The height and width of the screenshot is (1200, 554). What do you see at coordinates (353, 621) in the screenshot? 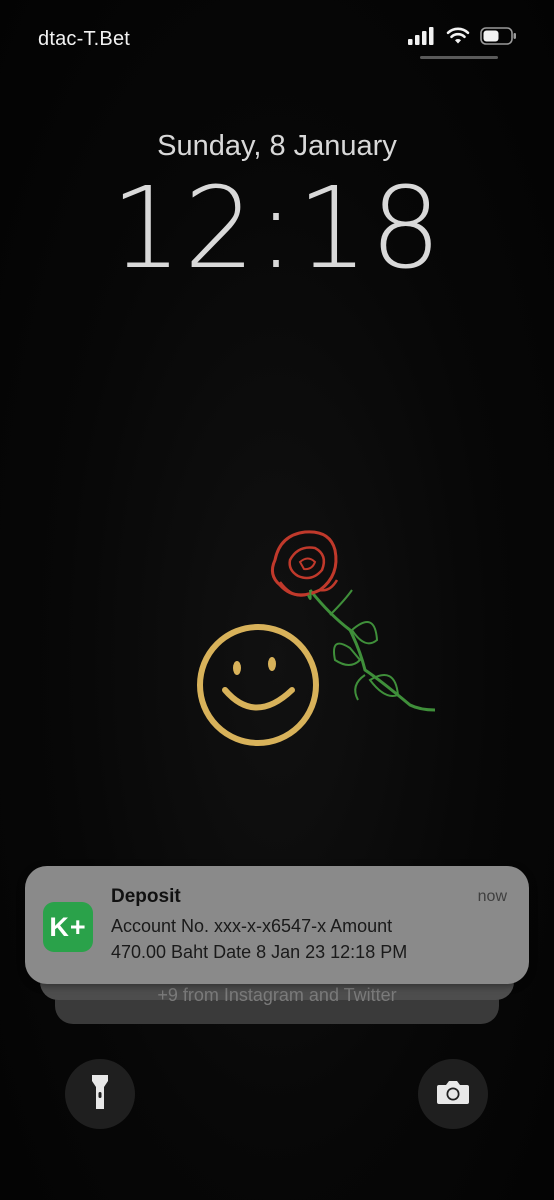
I see `rose-icon` at bounding box center [353, 621].